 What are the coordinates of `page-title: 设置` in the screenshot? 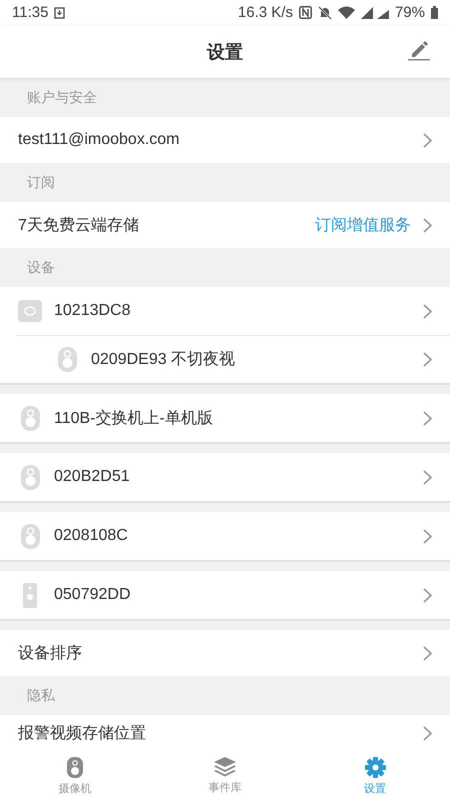 It's located at (225, 52).